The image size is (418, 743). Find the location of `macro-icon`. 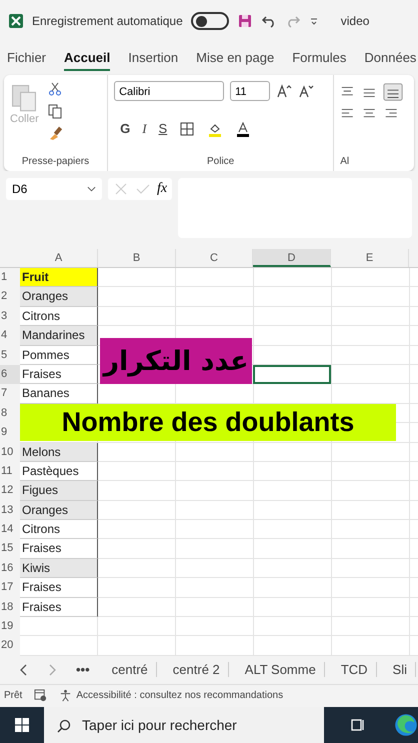

macro-icon is located at coordinates (41, 695).